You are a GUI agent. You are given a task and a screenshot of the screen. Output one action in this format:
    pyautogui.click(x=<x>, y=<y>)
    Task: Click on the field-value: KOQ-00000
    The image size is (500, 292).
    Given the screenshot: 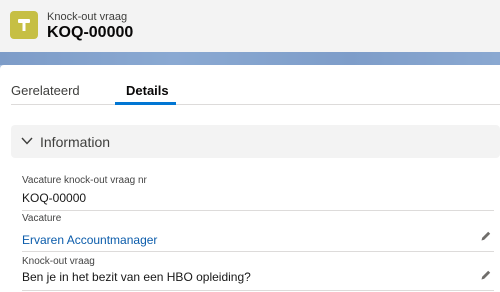 What is the action you would take?
    pyautogui.click(x=54, y=198)
    